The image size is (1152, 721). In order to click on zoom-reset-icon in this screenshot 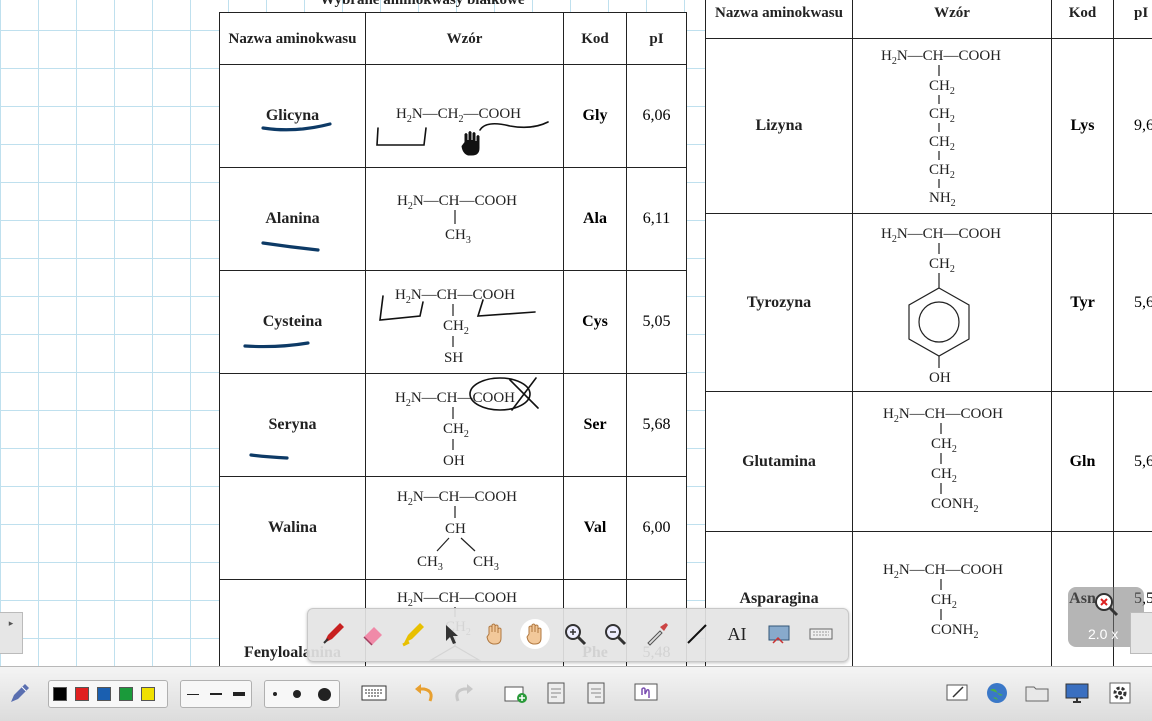, I will do `click(1106, 604)`.